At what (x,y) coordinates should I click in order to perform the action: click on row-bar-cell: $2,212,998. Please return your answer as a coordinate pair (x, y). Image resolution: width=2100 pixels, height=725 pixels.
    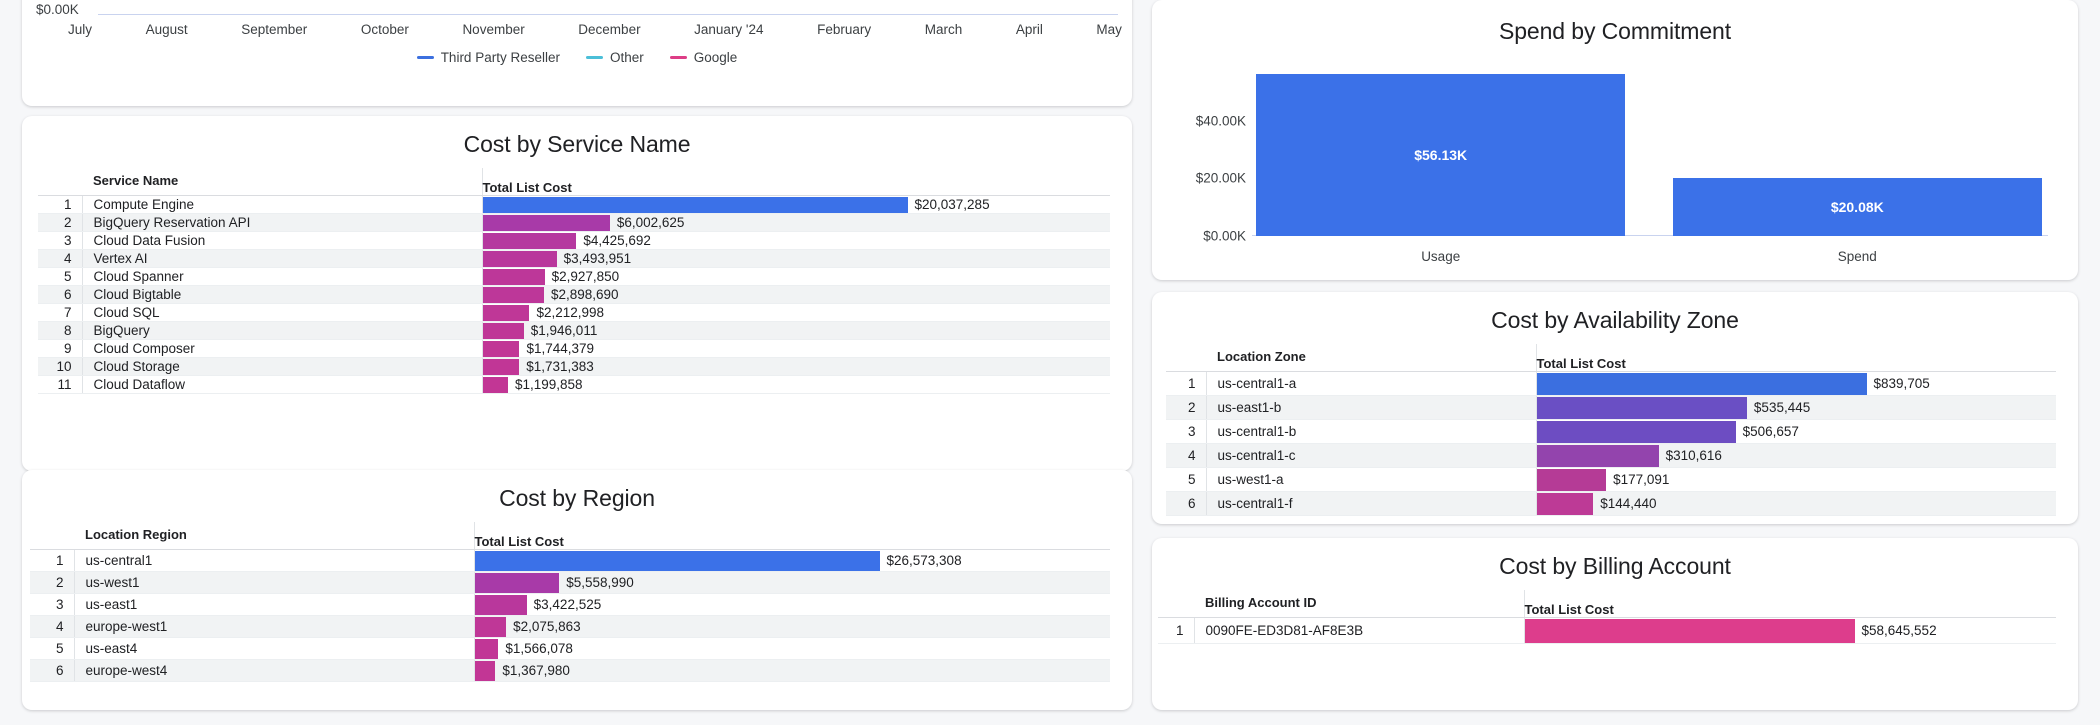
    Looking at the image, I should click on (796, 312).